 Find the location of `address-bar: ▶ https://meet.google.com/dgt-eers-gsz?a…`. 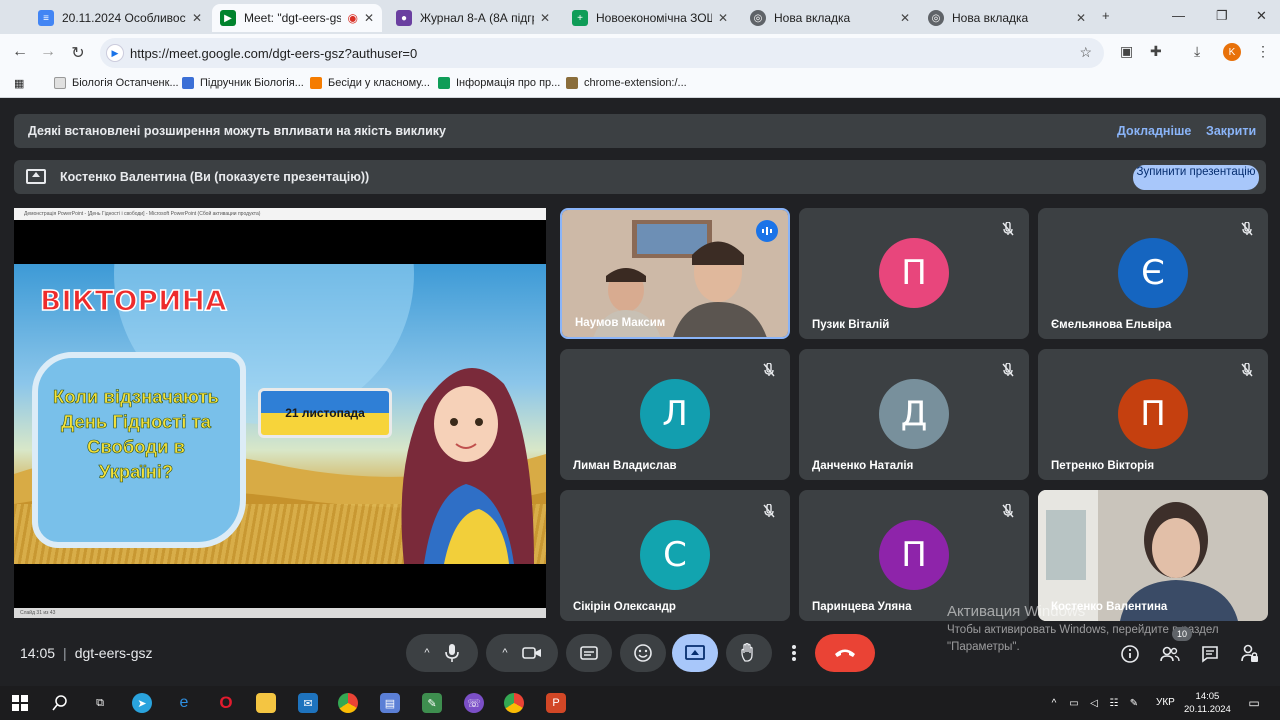

address-bar: ▶ https://meet.google.com/dgt-eers-gsz?a… is located at coordinates (602, 53).